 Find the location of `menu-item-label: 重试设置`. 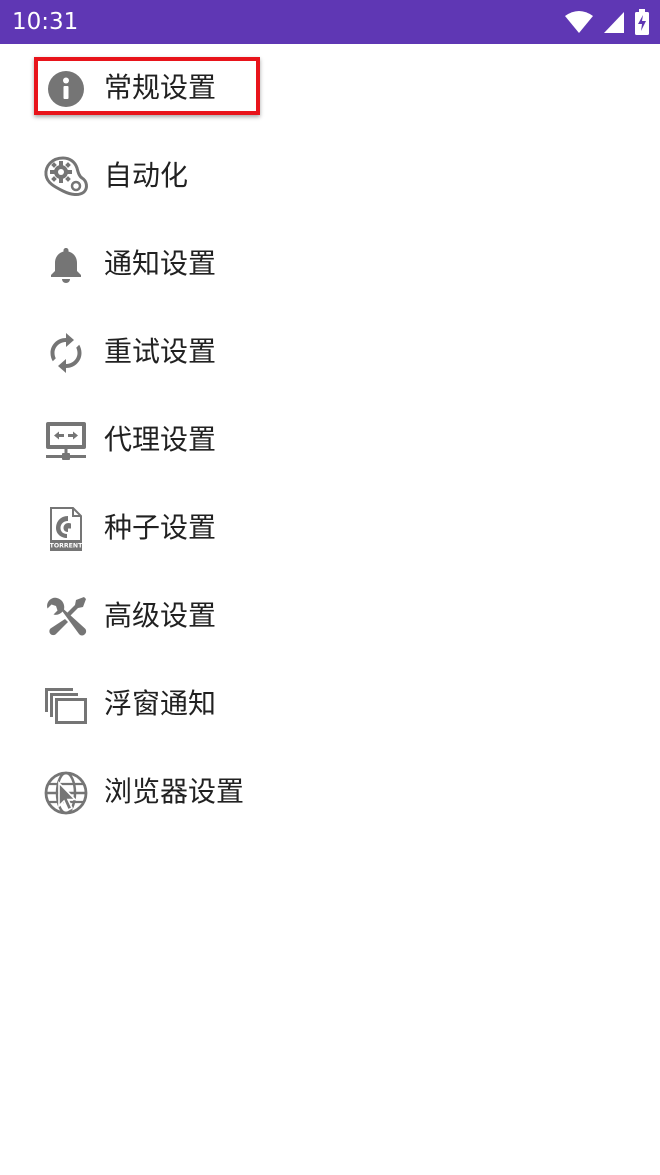

menu-item-label: 重试设置 is located at coordinates (160, 351).